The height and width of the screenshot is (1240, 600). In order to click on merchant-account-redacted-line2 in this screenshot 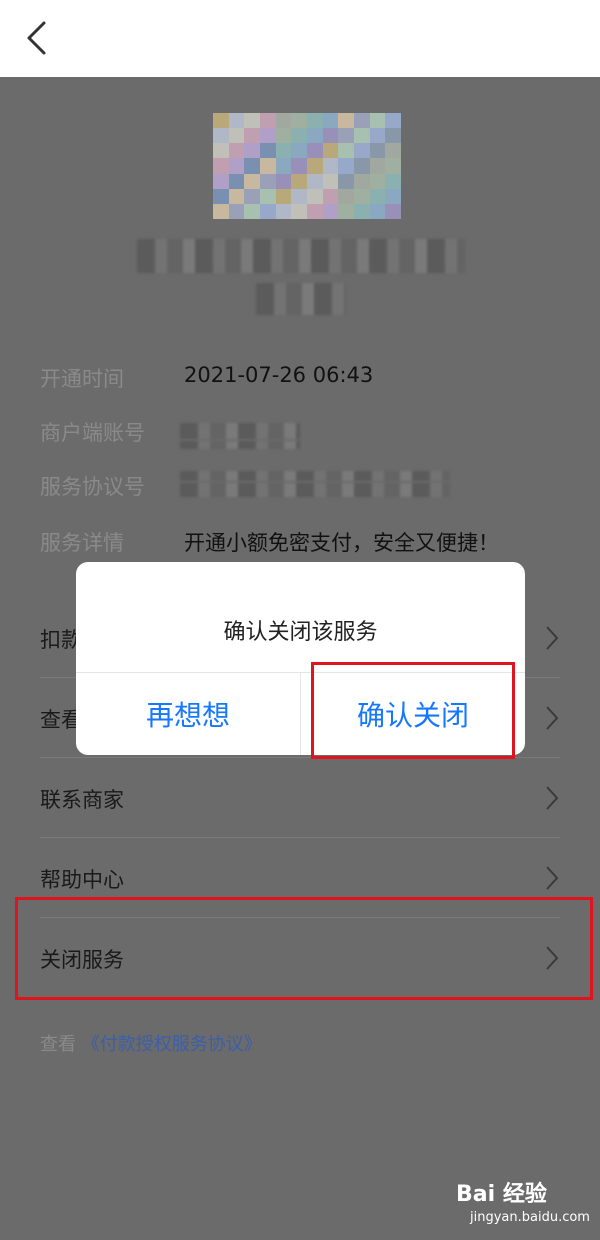, I will do `click(240, 445)`.